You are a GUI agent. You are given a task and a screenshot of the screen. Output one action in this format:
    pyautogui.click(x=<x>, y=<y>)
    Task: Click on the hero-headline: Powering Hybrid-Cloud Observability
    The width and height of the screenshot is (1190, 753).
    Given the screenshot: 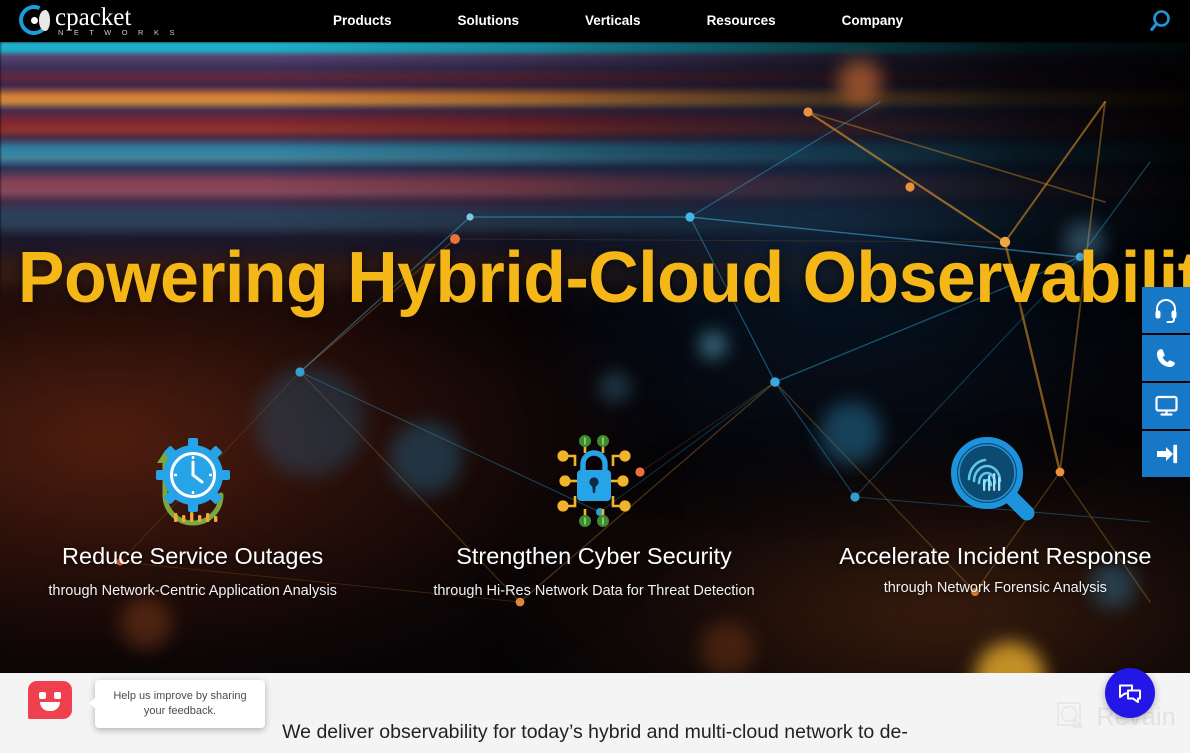 What is the action you would take?
    pyautogui.click(x=603, y=278)
    